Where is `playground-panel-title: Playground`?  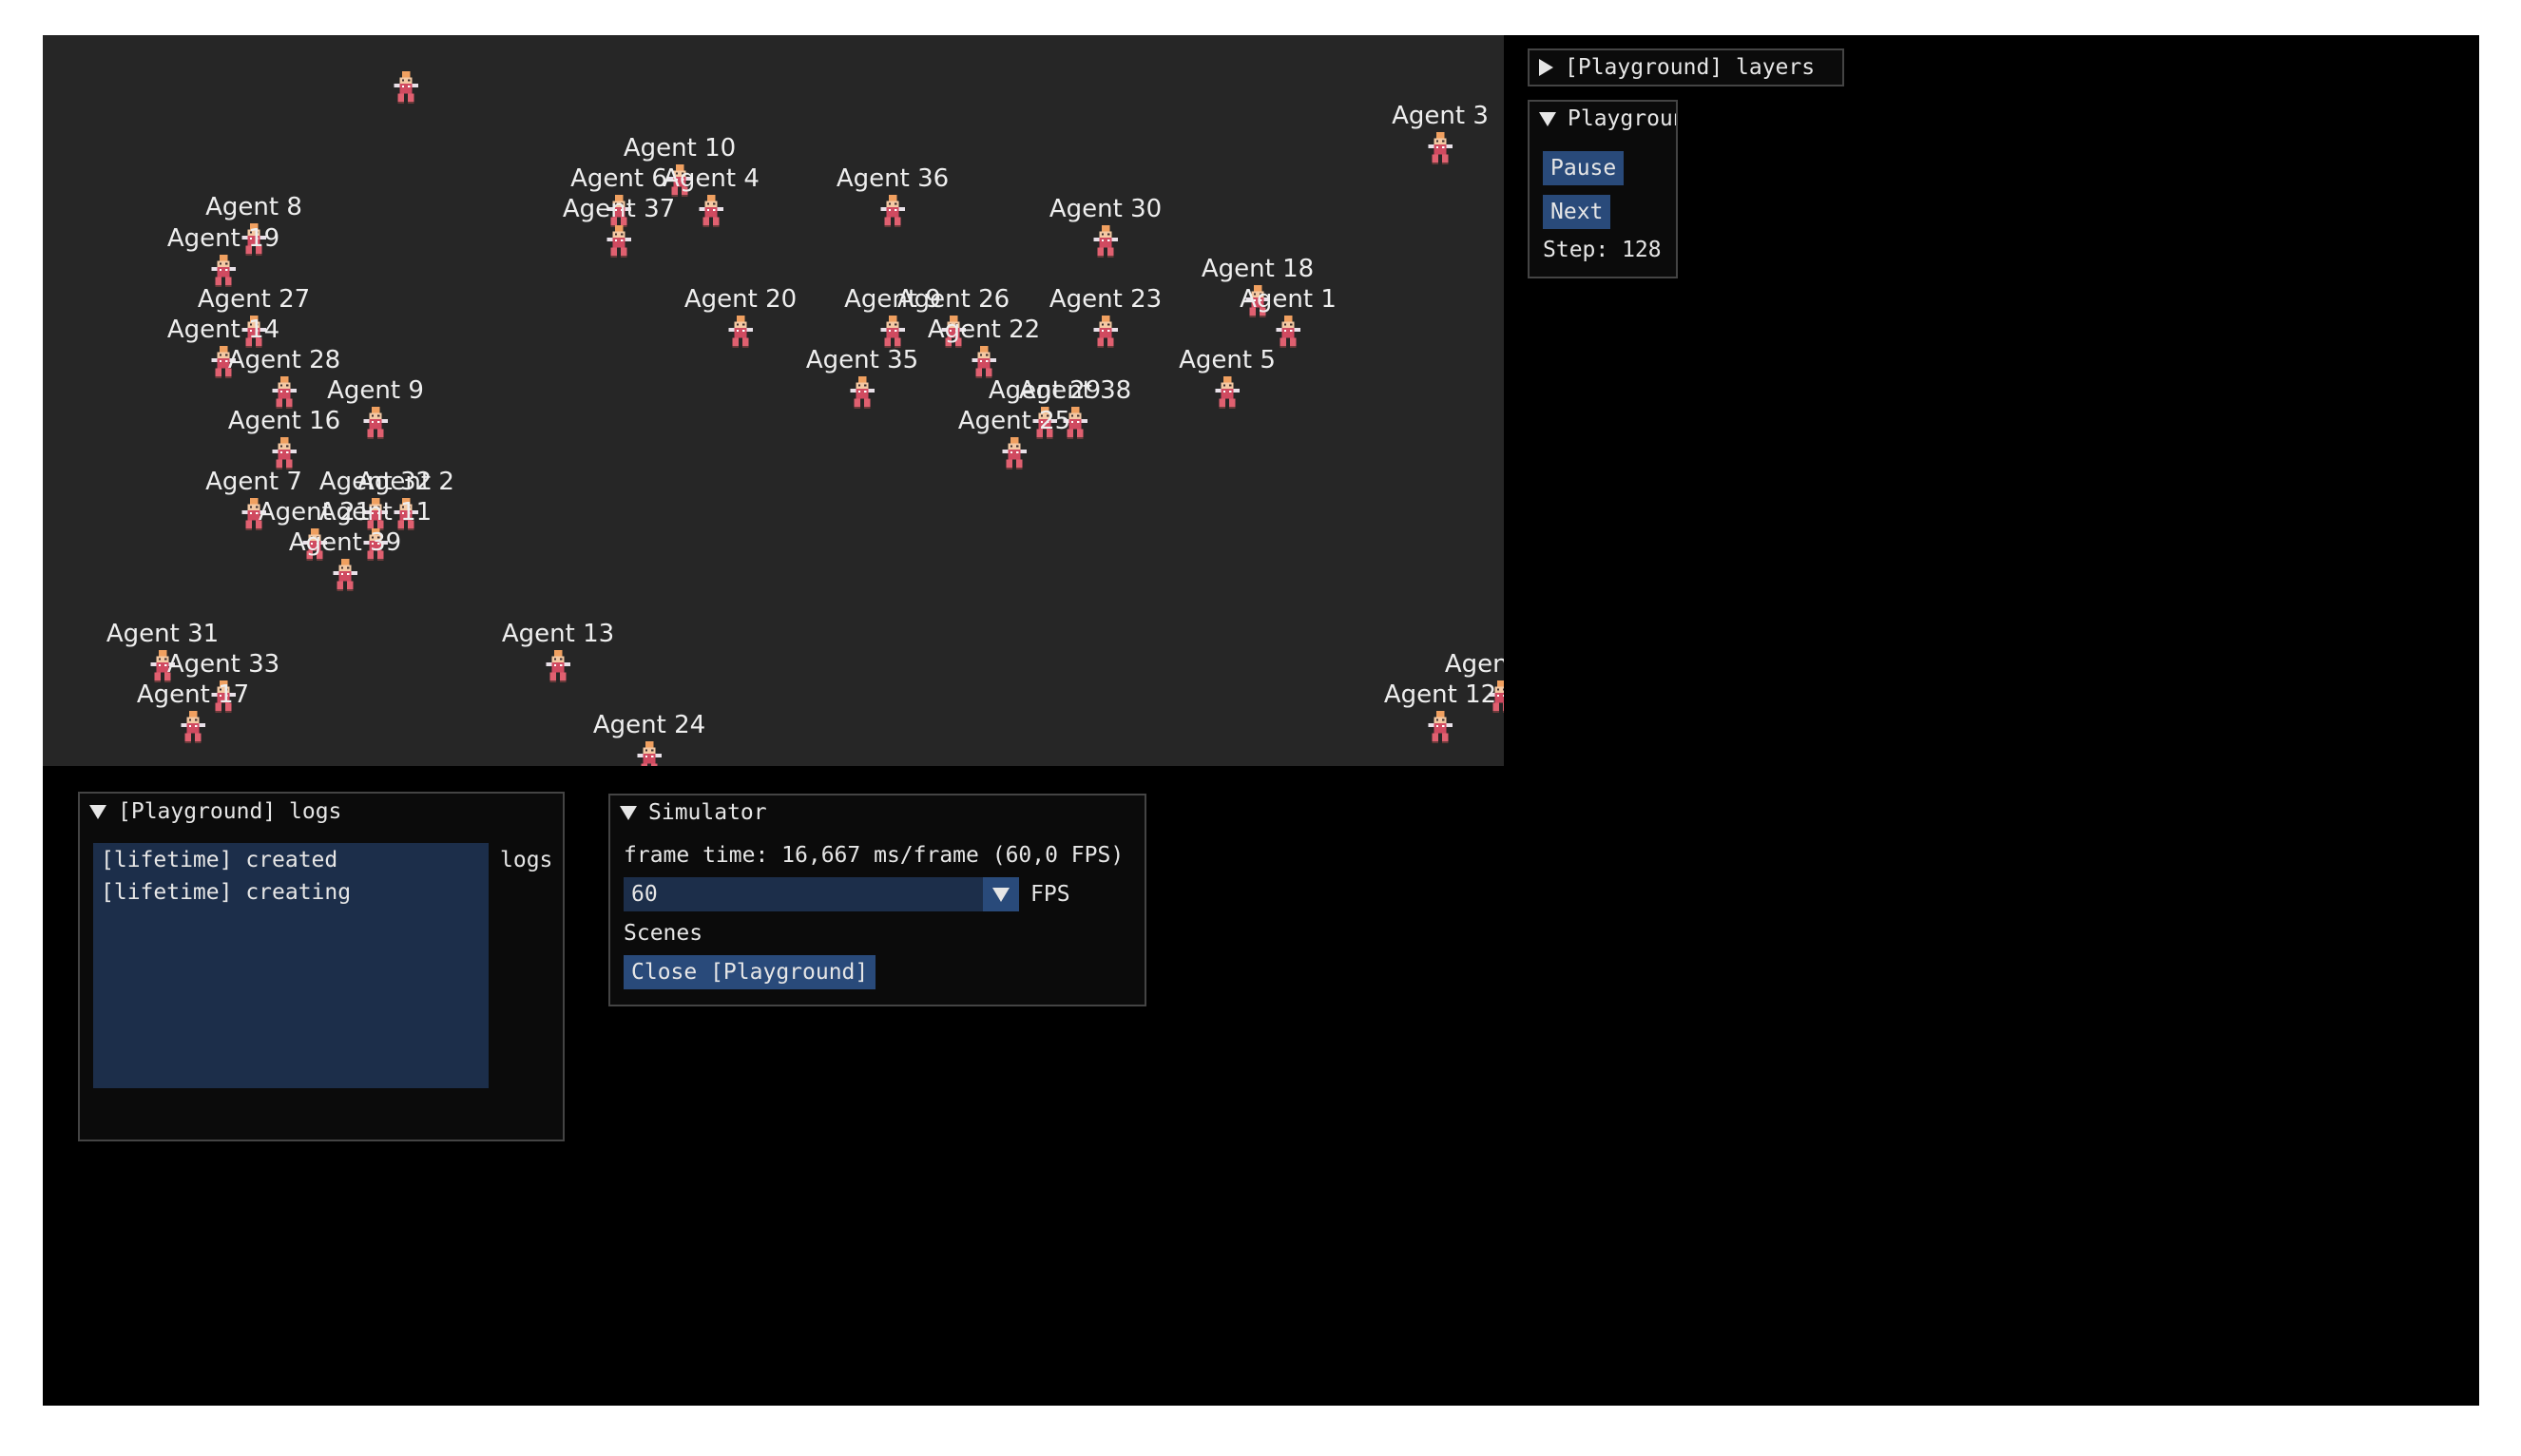
playground-panel-title: Playground is located at coordinates (1622, 118).